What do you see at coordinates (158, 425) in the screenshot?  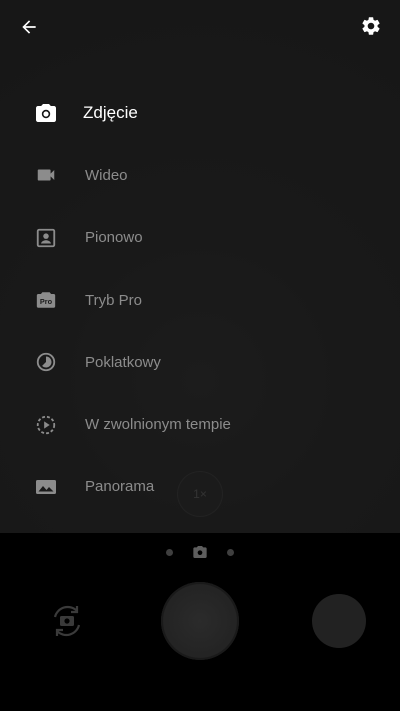 I see `mode-label: W zwolnionym tempie` at bounding box center [158, 425].